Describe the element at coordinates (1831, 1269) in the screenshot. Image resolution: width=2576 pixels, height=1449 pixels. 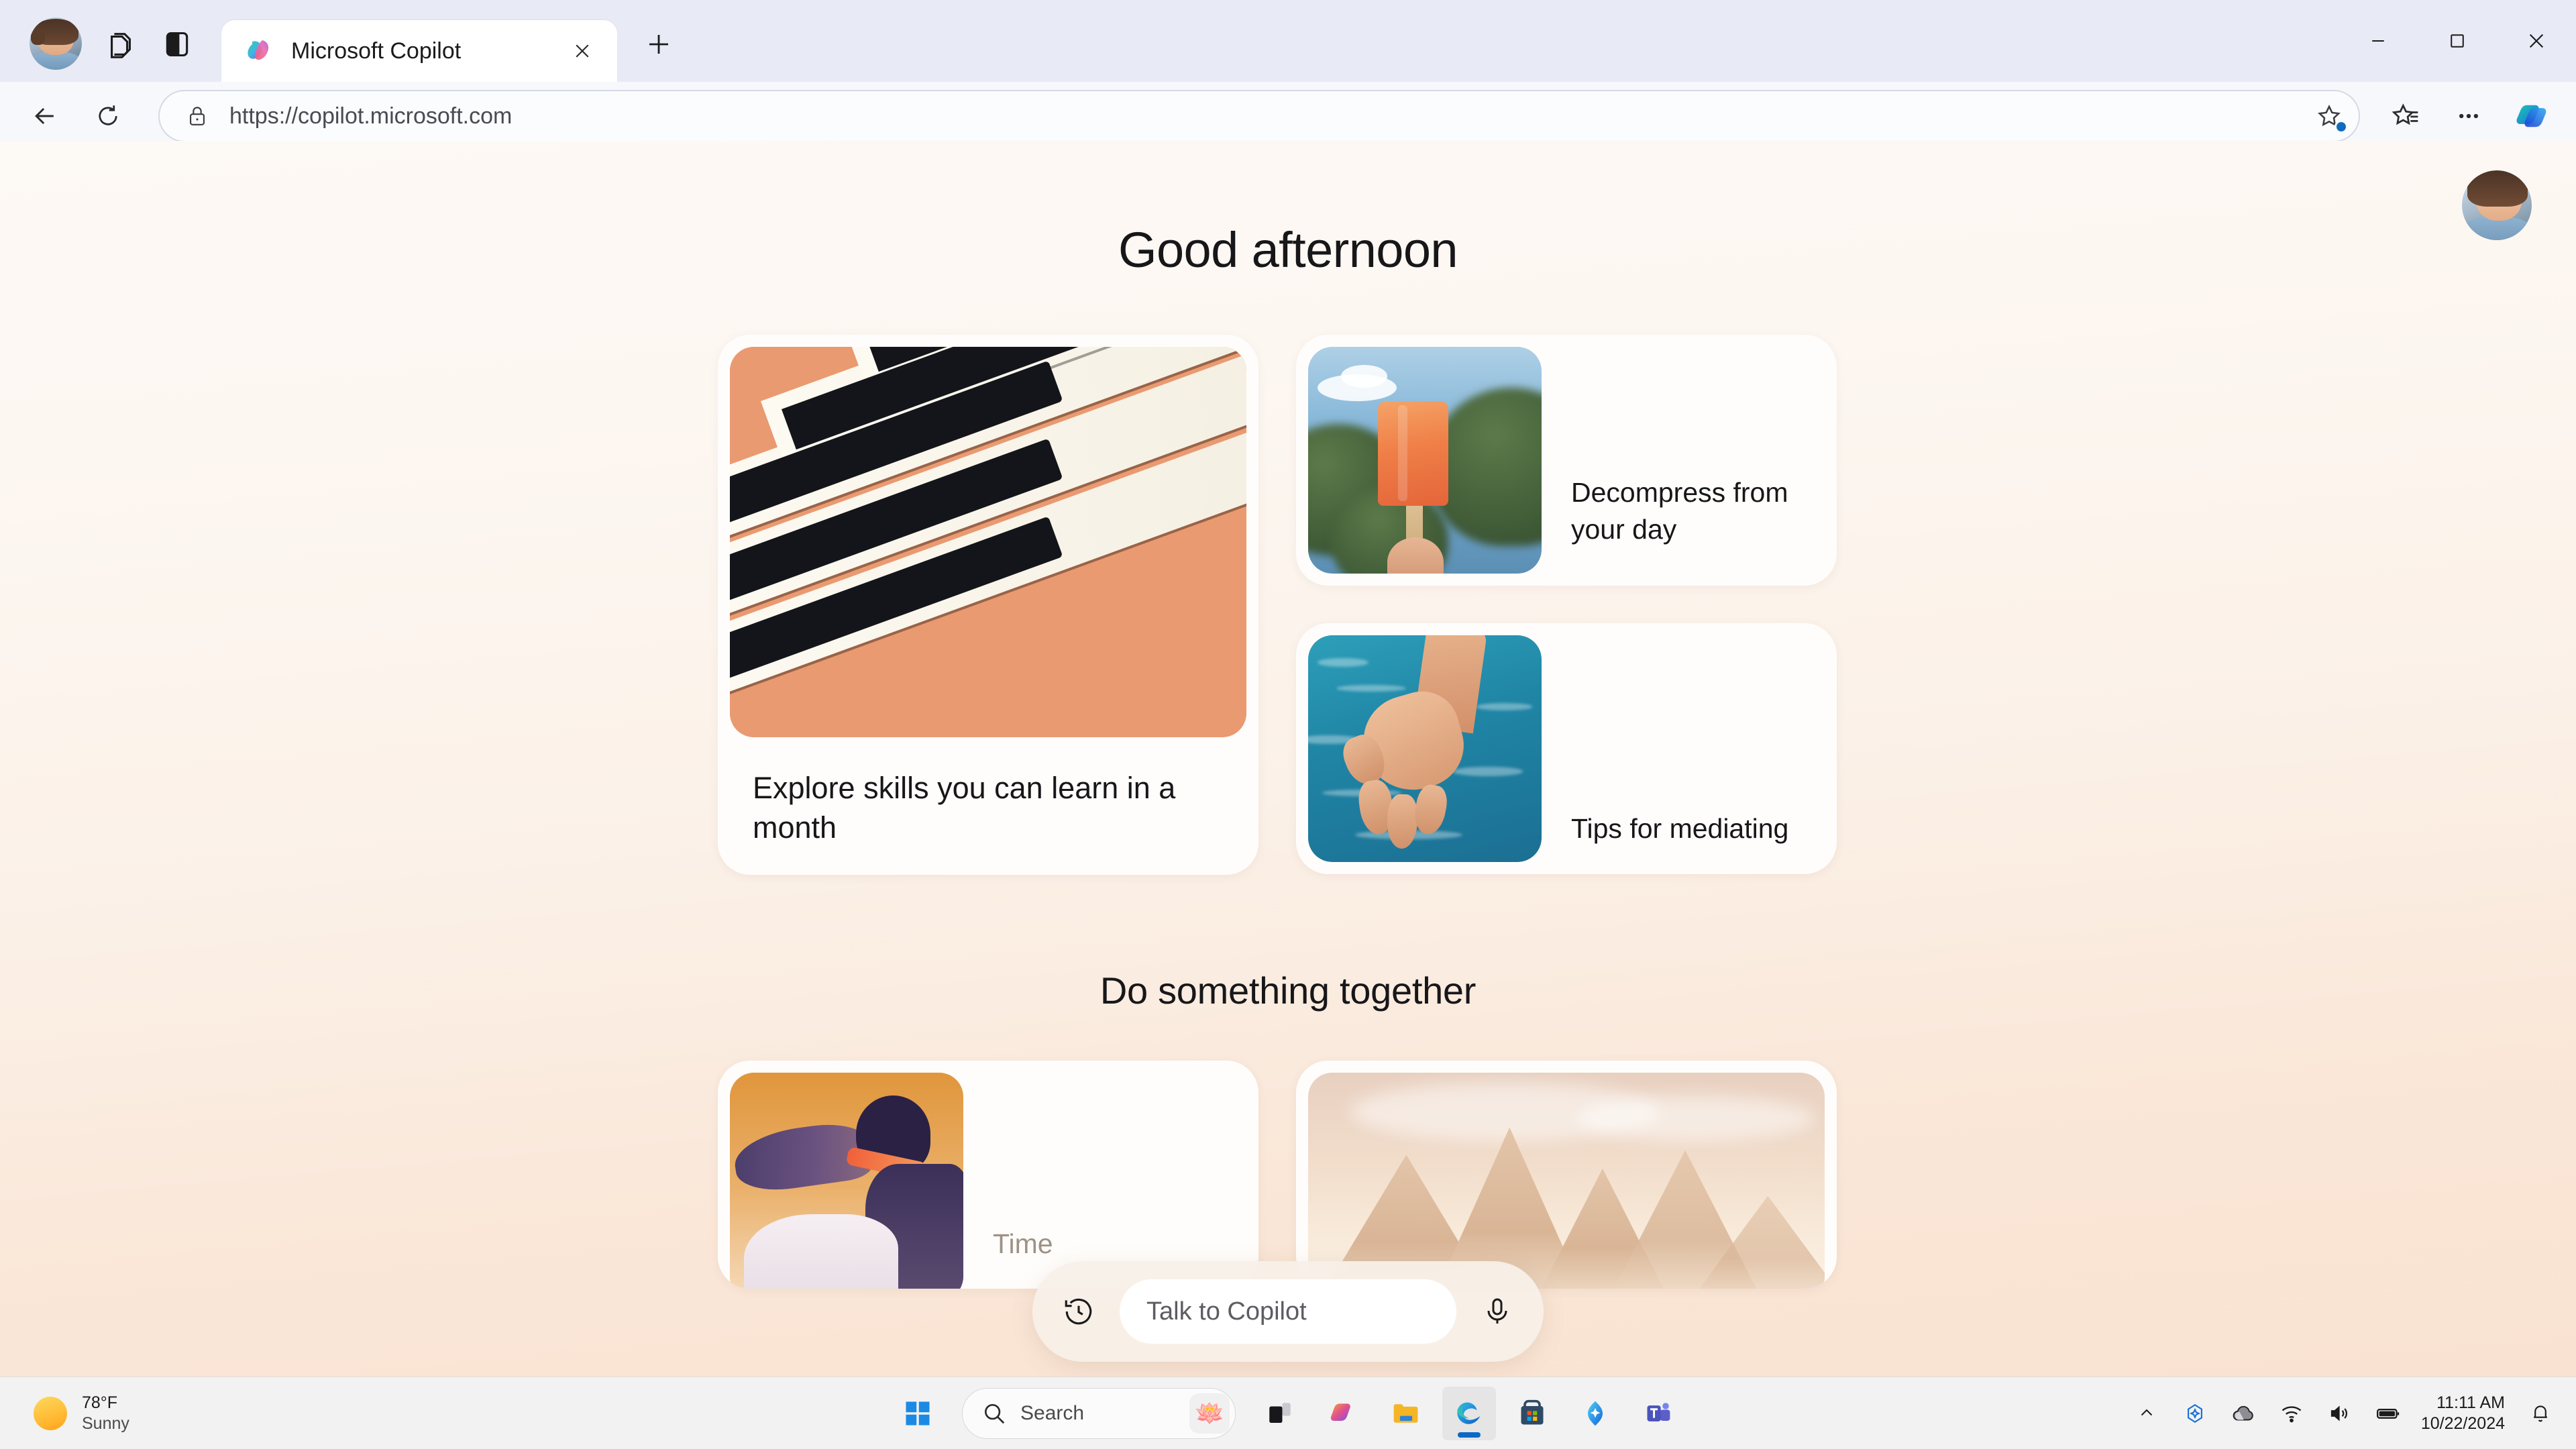
I see `together-card-title` at that location.